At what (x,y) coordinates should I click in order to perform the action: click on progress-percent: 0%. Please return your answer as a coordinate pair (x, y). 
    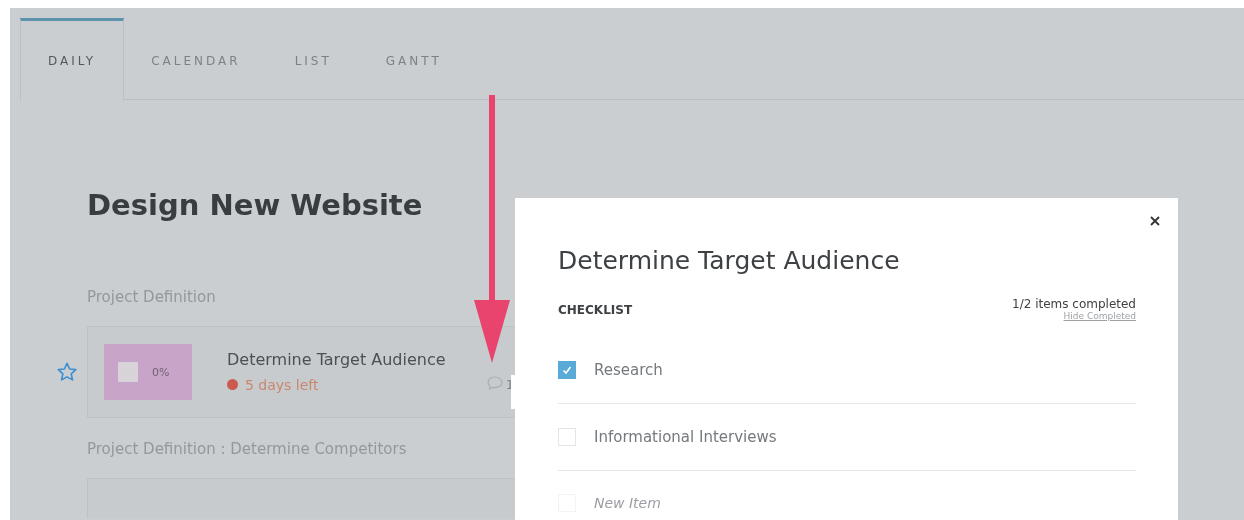
    Looking at the image, I should click on (161, 372).